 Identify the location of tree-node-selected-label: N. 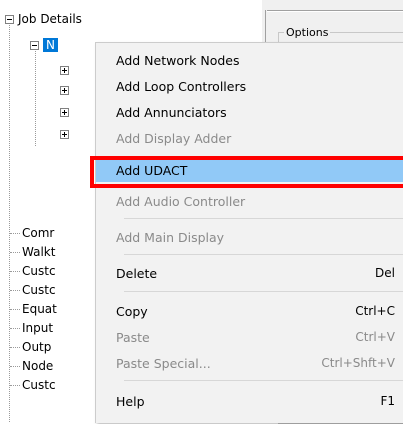
(50, 45).